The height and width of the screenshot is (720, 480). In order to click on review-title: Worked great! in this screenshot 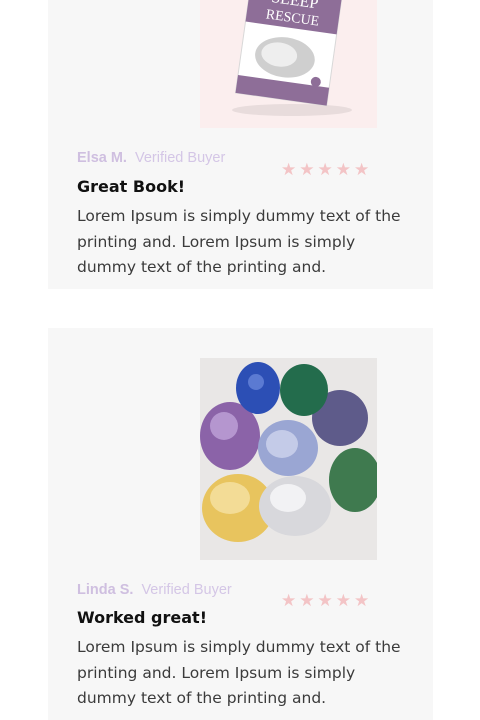, I will do `click(142, 617)`.